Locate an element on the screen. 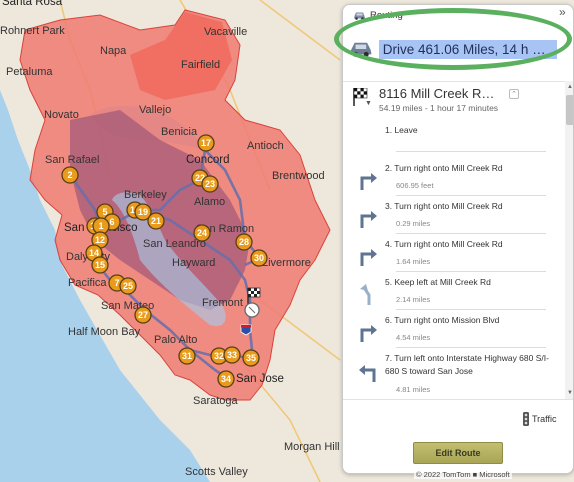 The height and width of the screenshot is (482, 574). direction-step-distance: 2.14 miles is located at coordinates (413, 299).